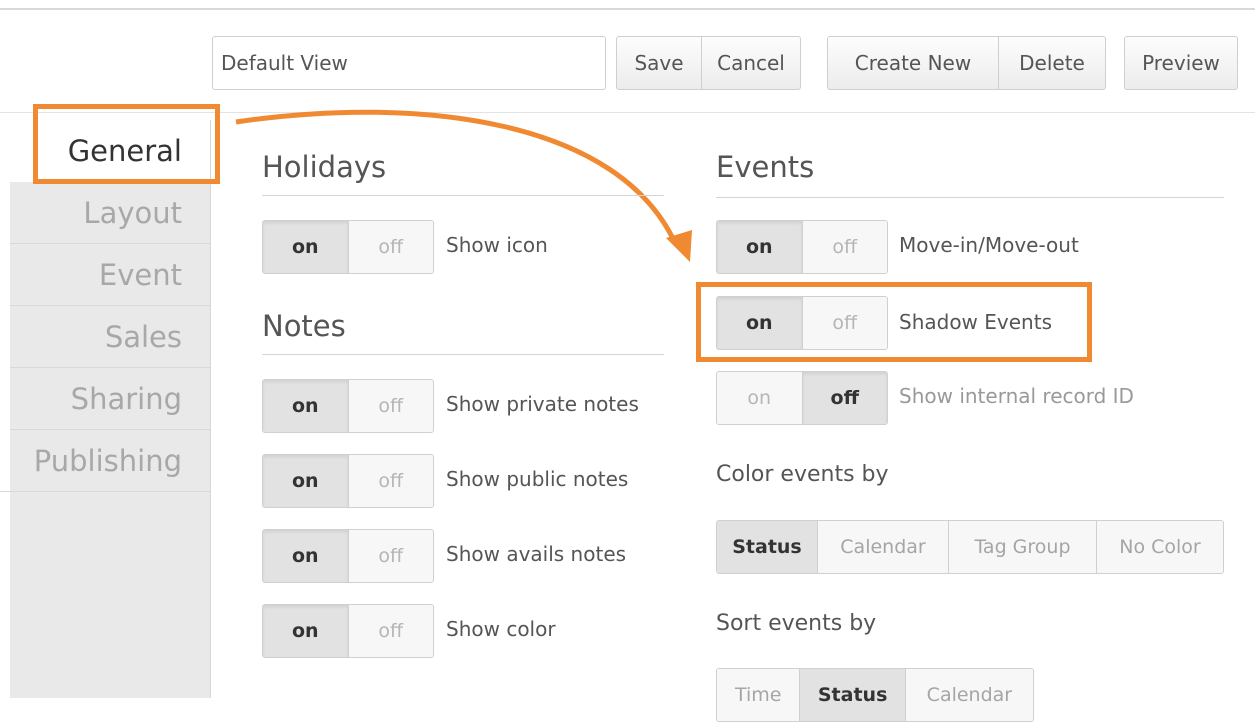 The image size is (1255, 722). I want to click on private-notes-label: Show private notes, so click(542, 404).